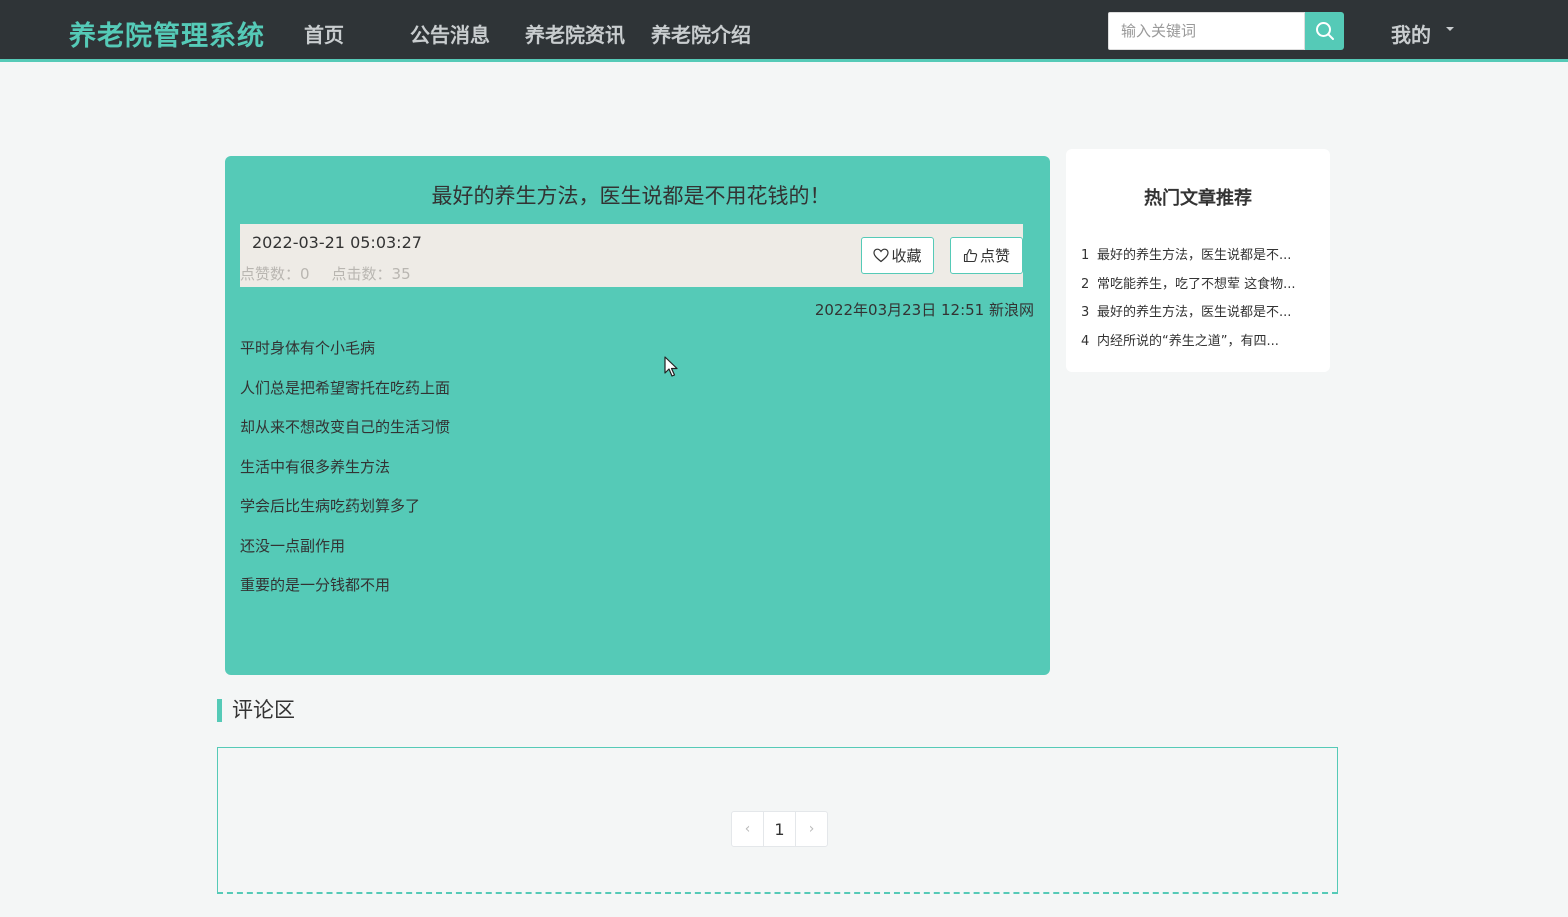 The height and width of the screenshot is (917, 1568). I want to click on article-source: 2022年03月23日 12:51 新浪网, so click(924, 310).